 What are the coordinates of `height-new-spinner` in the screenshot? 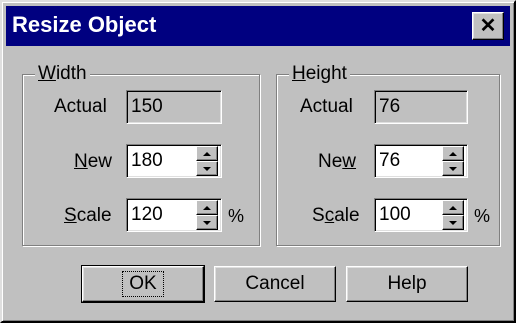 It's located at (453, 161).